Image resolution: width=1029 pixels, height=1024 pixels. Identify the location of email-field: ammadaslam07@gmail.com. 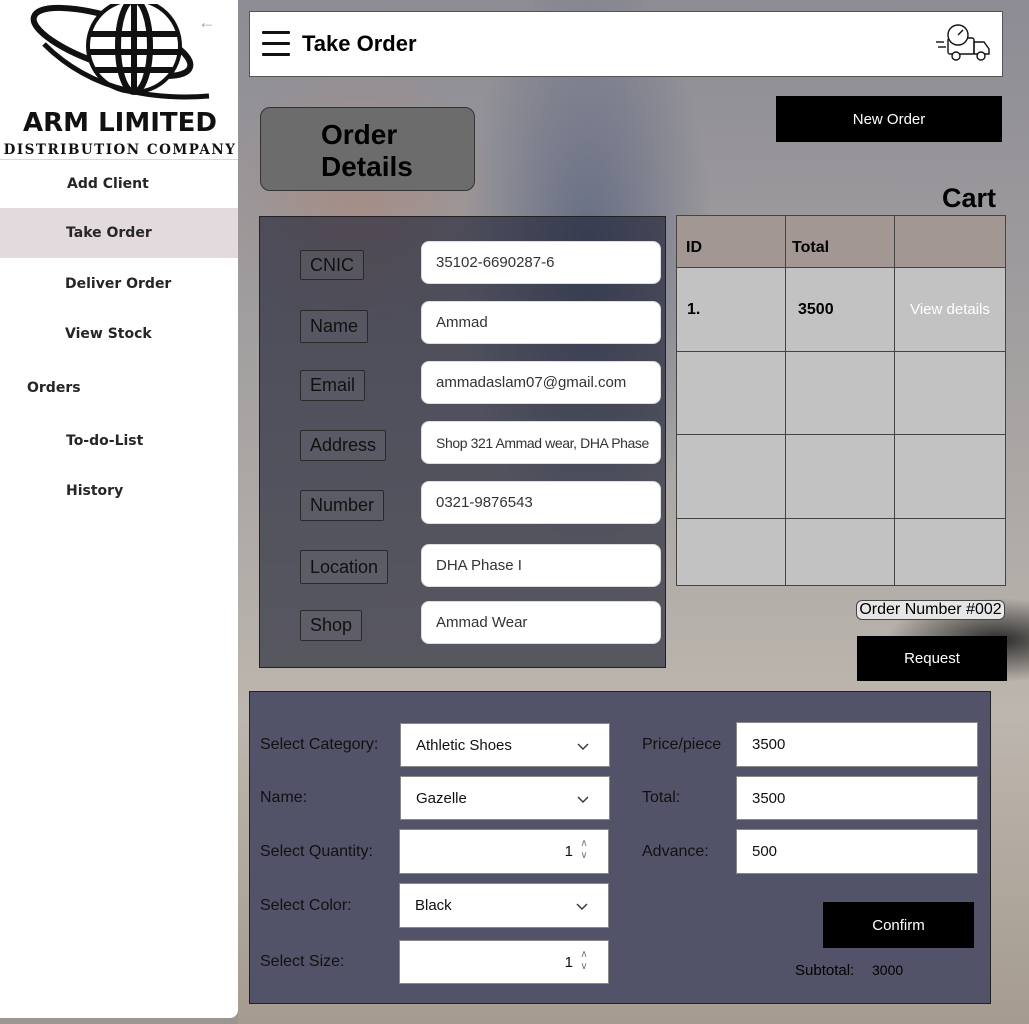
(541, 382).